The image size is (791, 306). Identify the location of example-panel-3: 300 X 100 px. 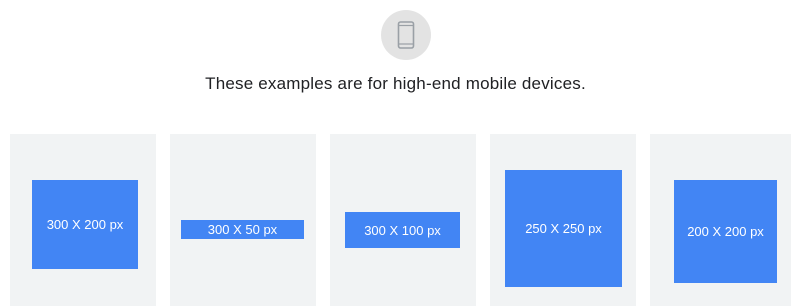
(403, 220).